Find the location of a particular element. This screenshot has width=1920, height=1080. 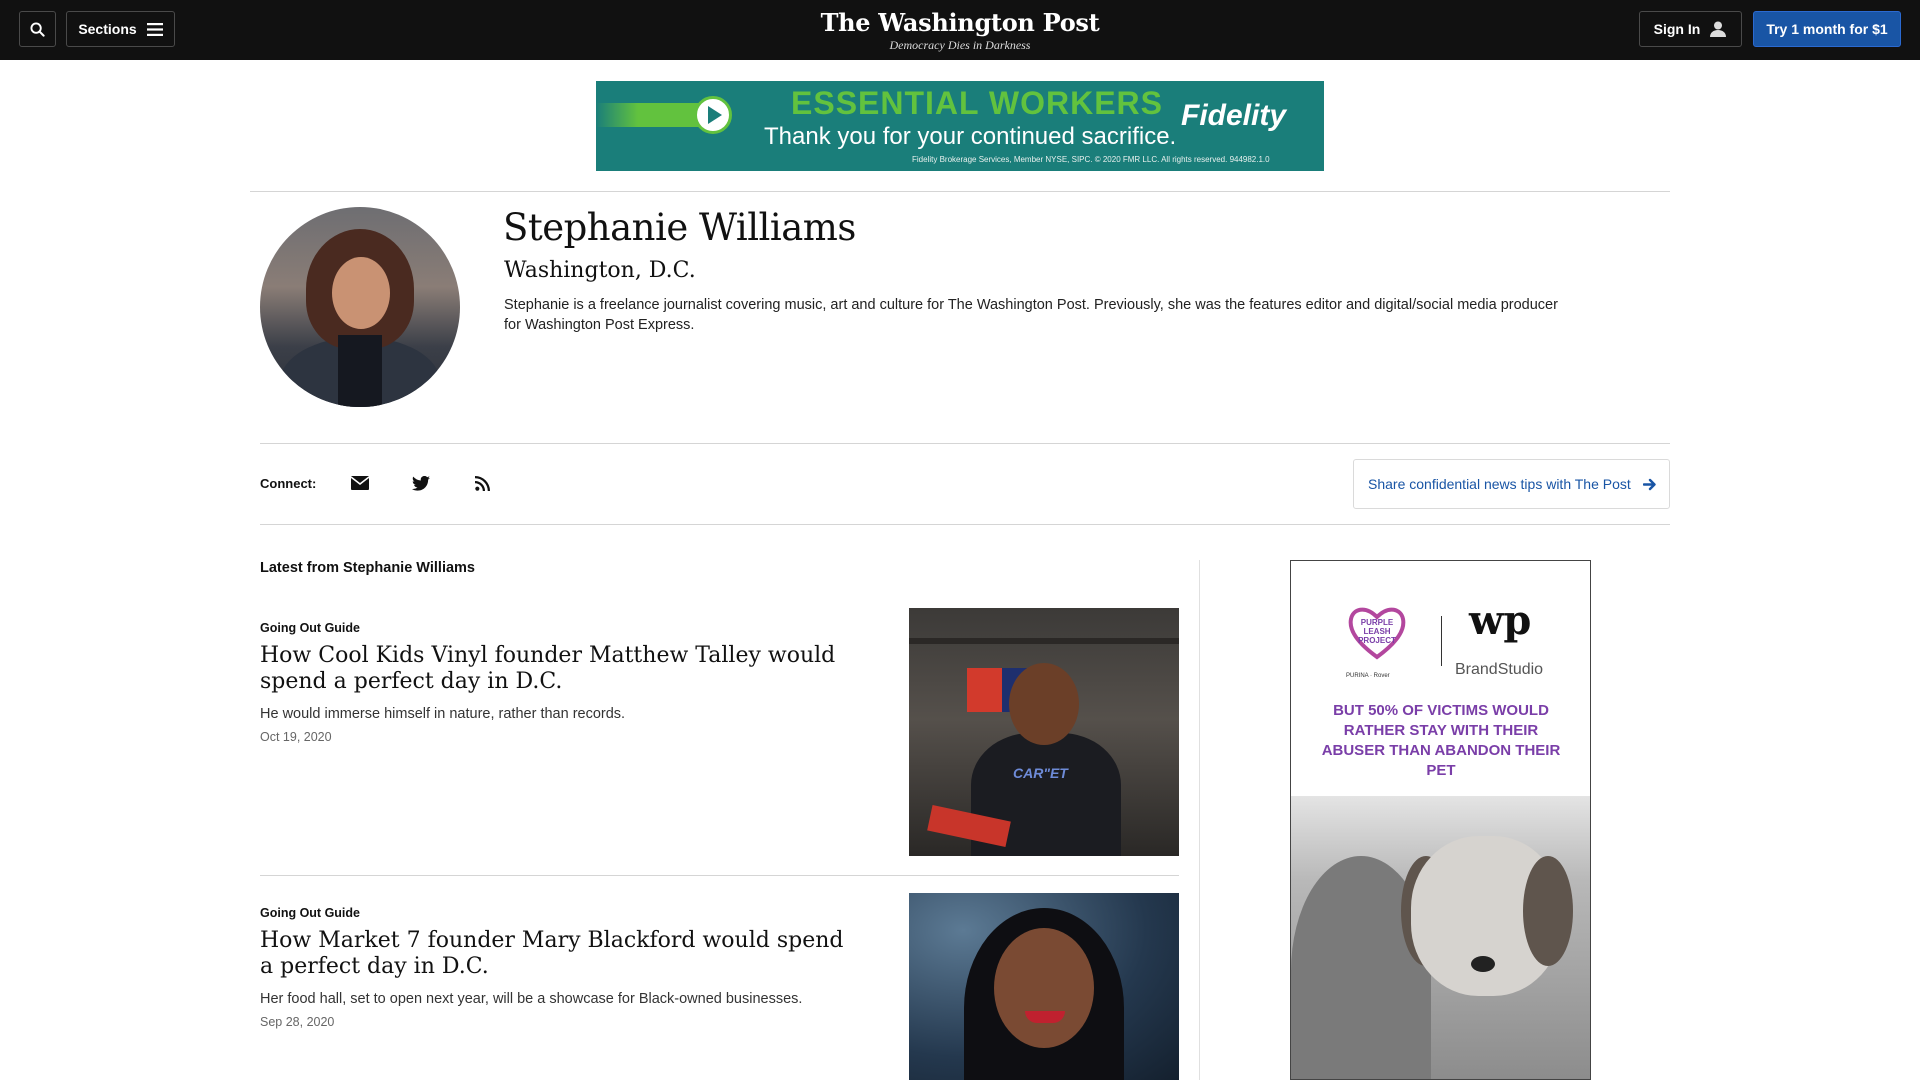

rss-feed-icon is located at coordinates (482, 483).